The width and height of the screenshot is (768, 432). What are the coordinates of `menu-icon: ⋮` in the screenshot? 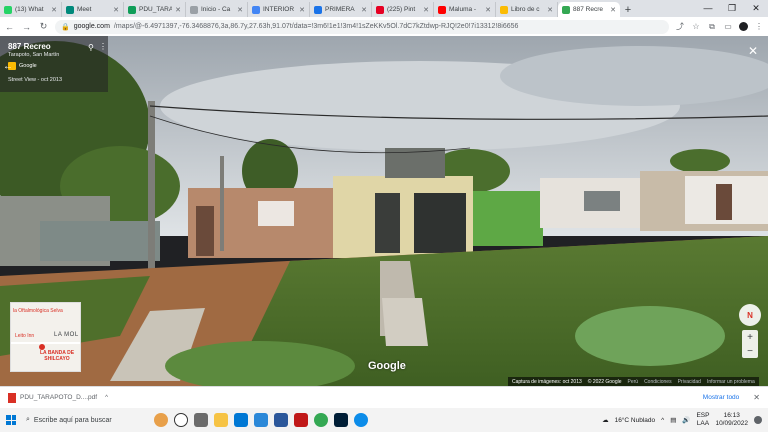 It's located at (759, 26).